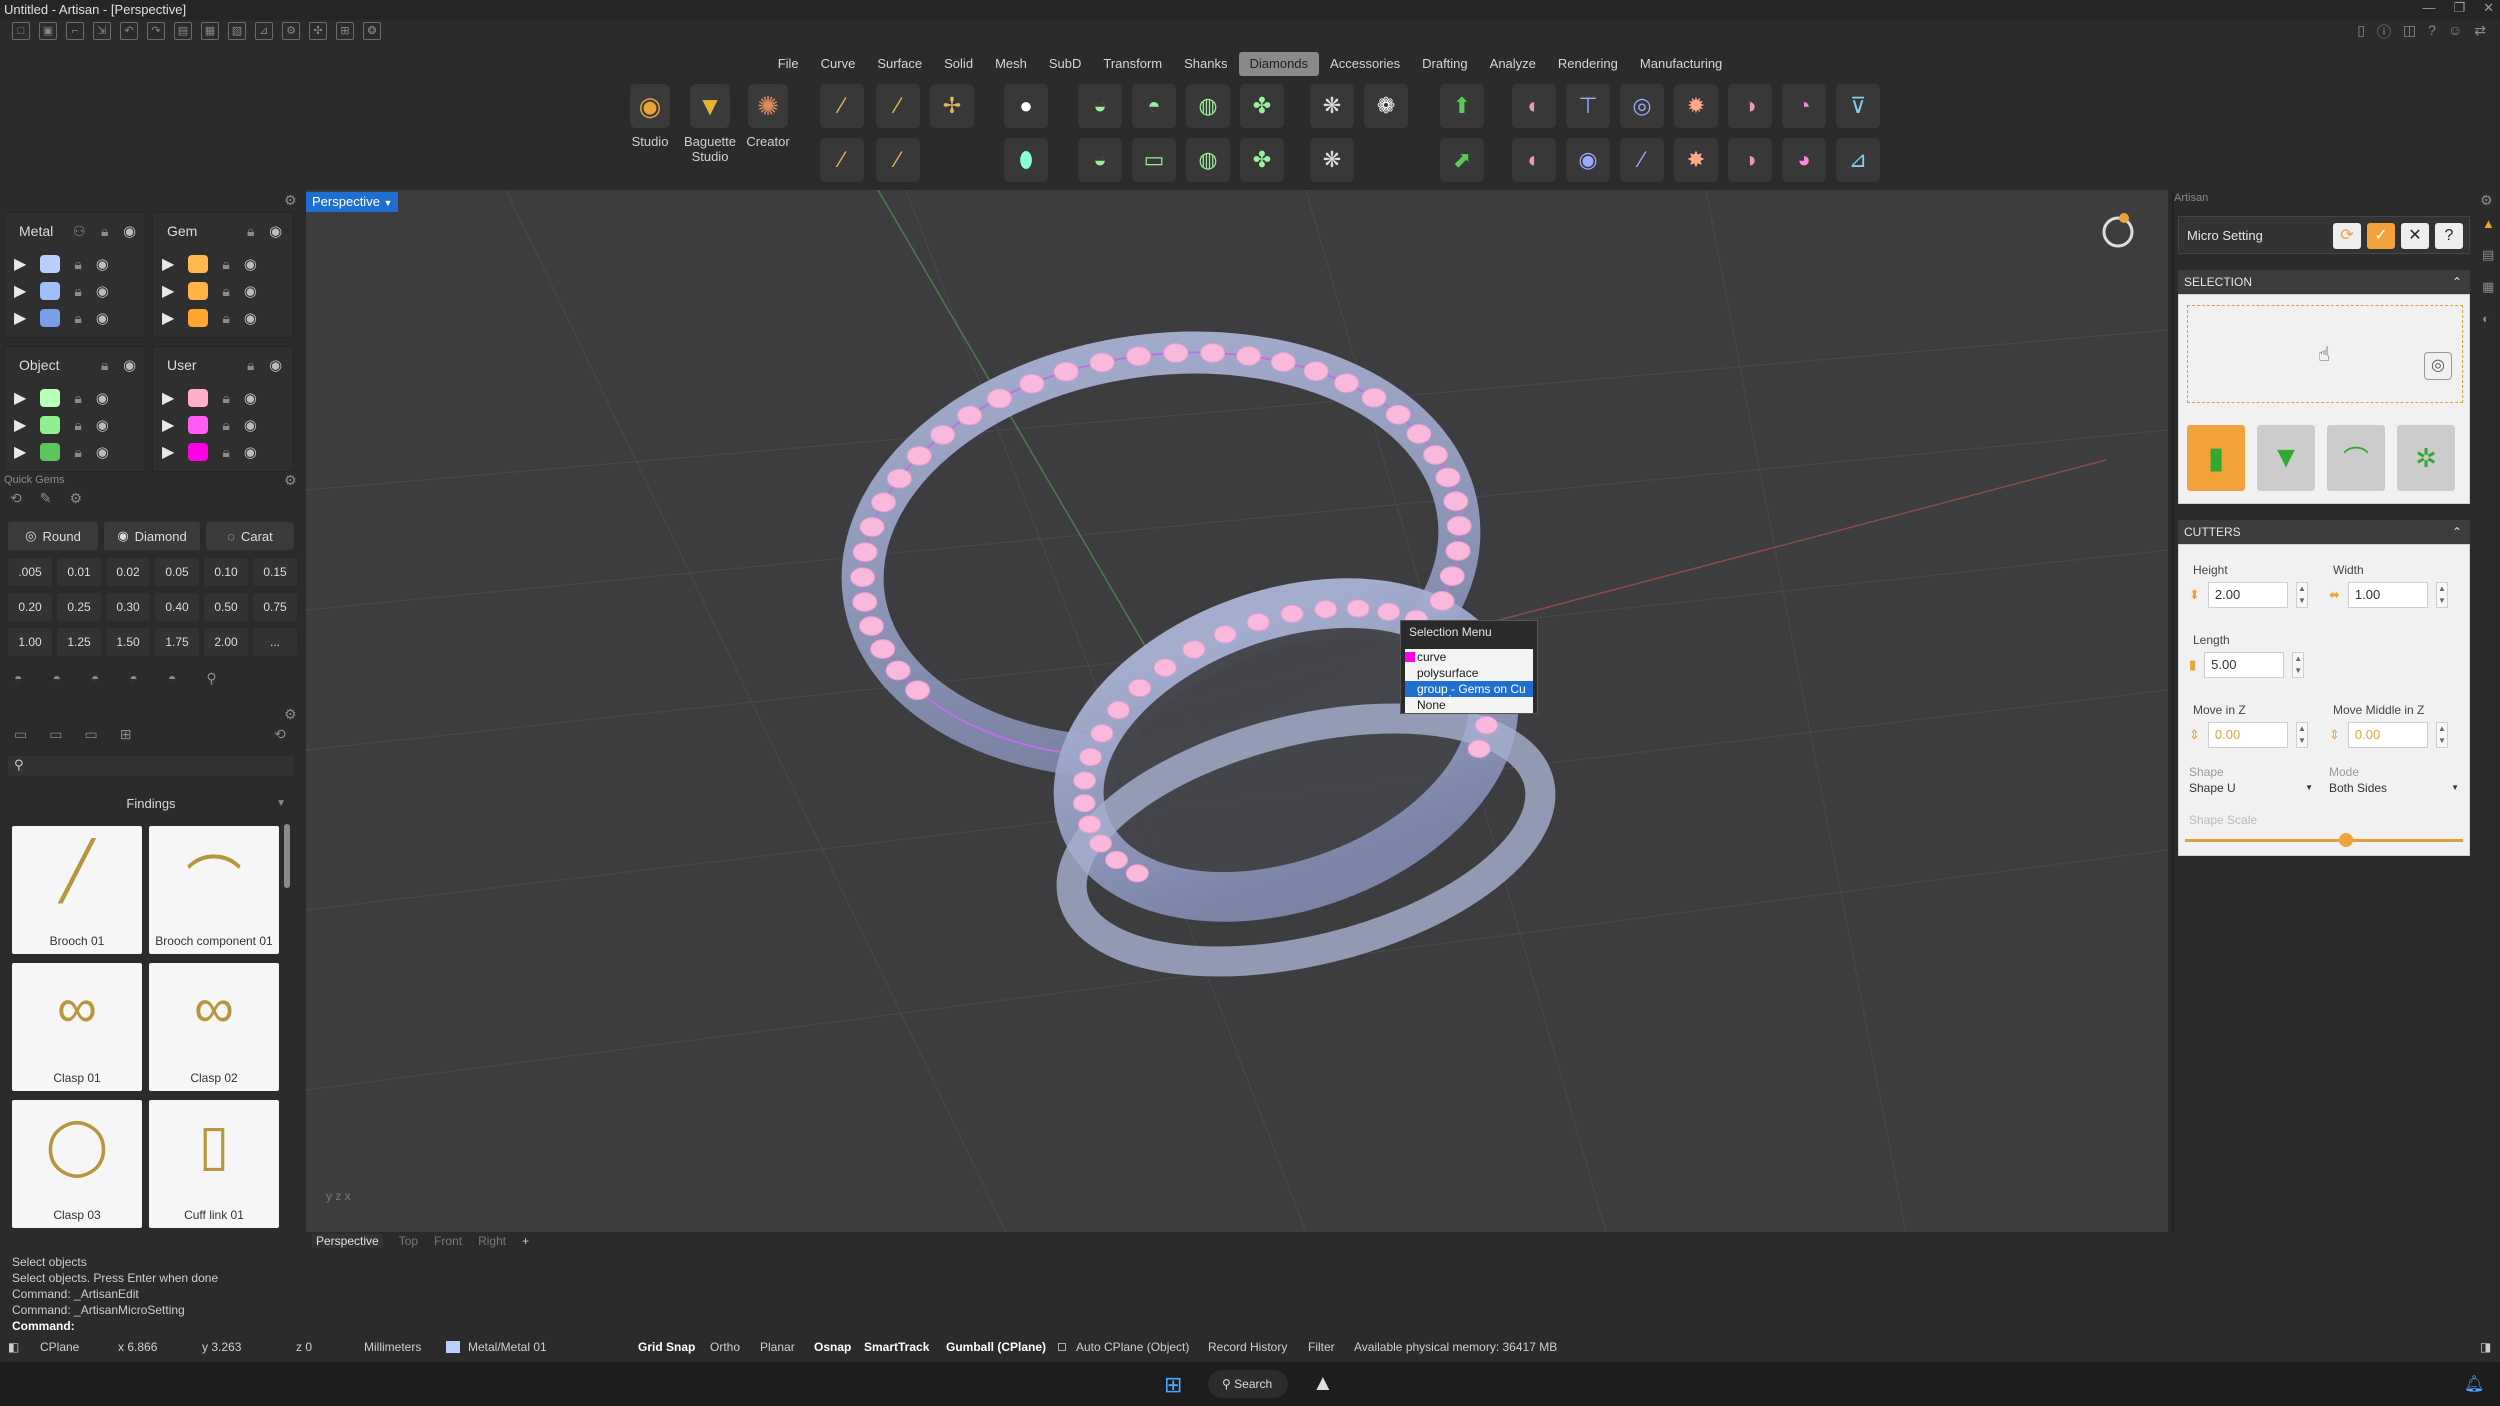  Describe the element at coordinates (1642, 160) in the screenshot. I see `micro-line-icon: ⁄` at that location.